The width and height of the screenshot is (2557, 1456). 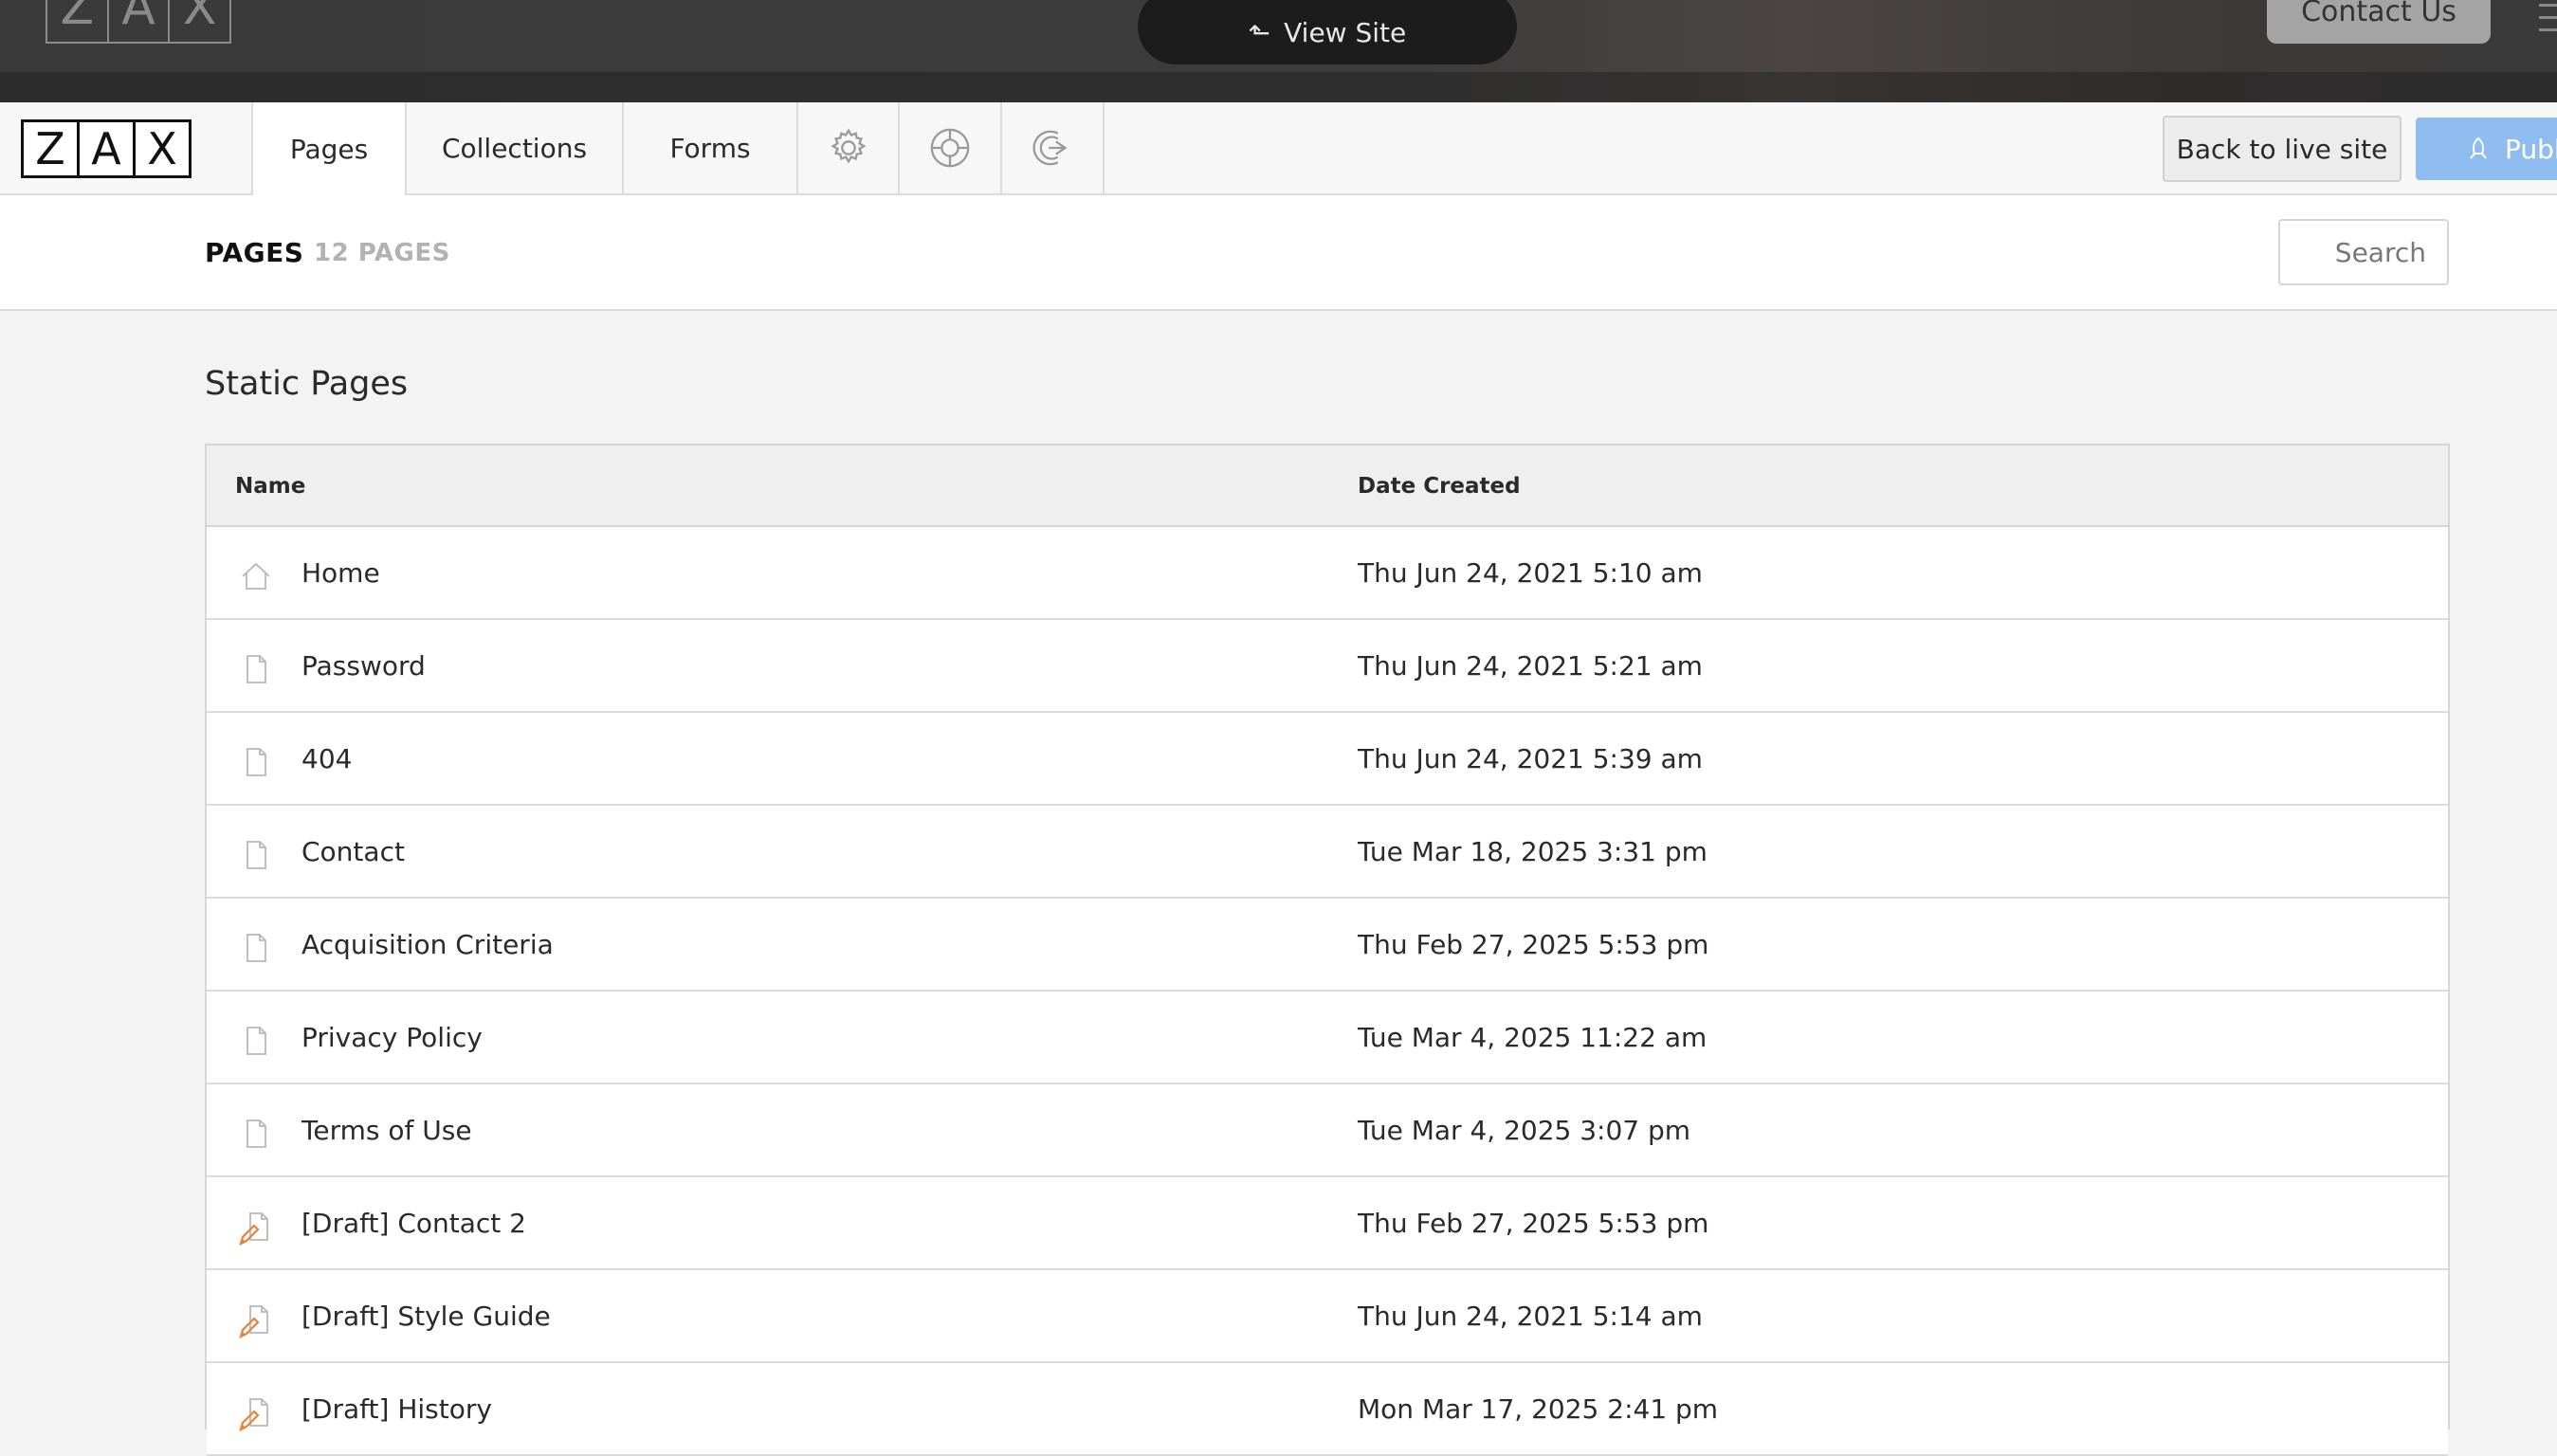 What do you see at coordinates (329, 148) in the screenshot?
I see `tab-pages: Pages` at bounding box center [329, 148].